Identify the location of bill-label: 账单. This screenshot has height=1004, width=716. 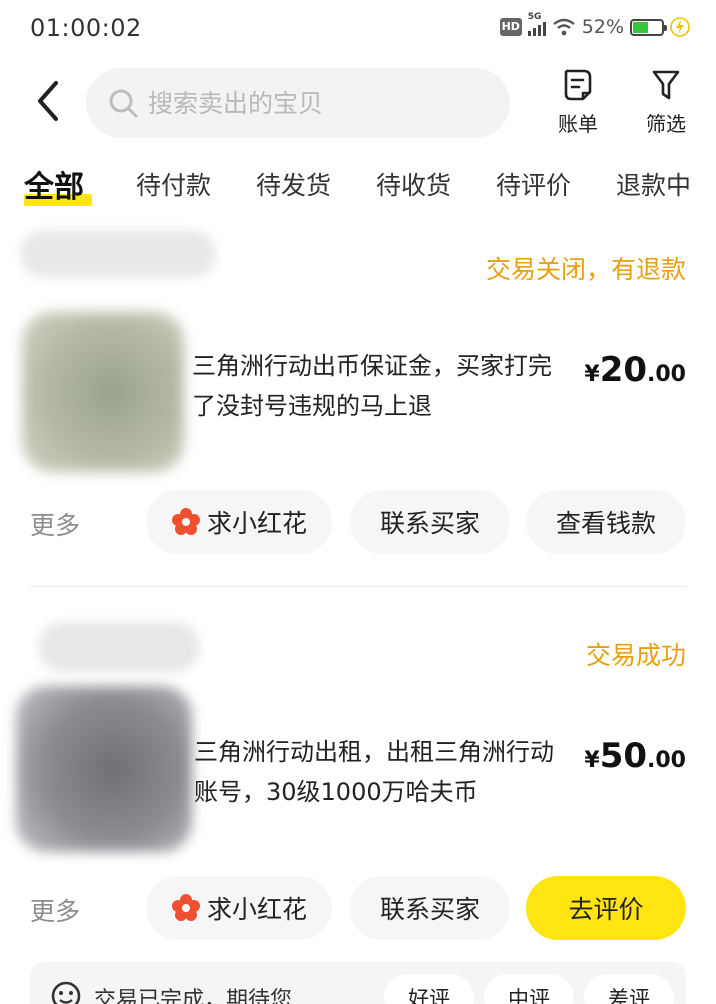
(578, 124).